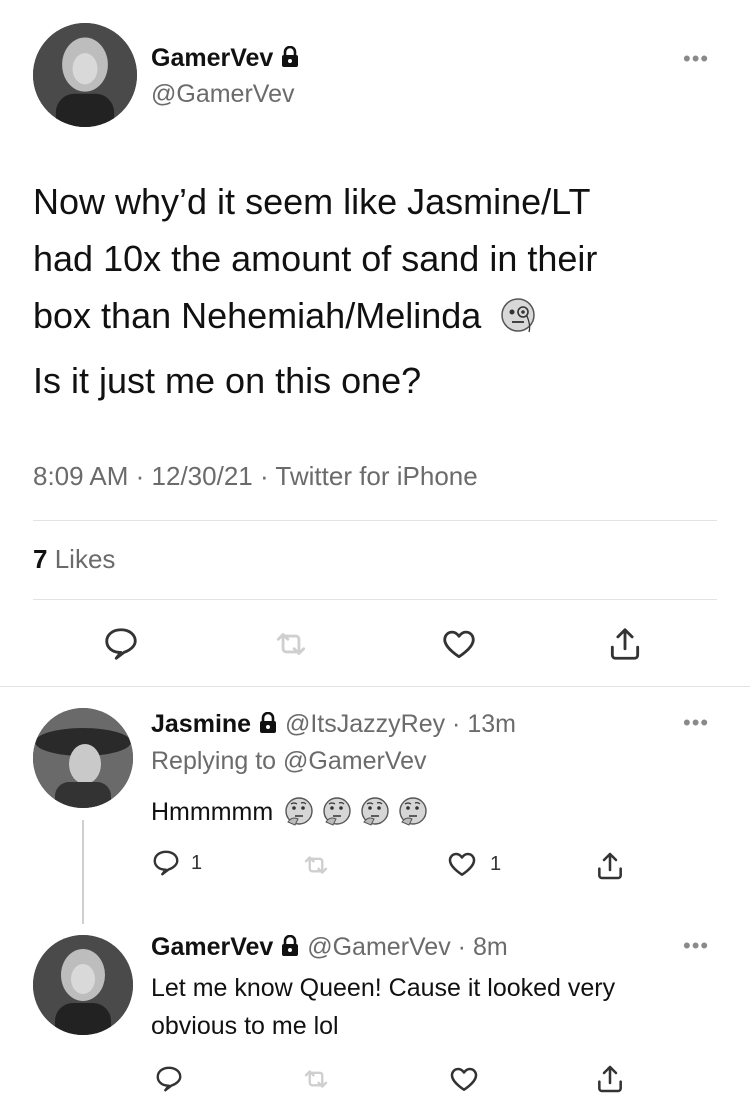  Describe the element at coordinates (315, 258) in the screenshot. I see `tweet-text-line: had 10x the amount of sand in their` at that location.